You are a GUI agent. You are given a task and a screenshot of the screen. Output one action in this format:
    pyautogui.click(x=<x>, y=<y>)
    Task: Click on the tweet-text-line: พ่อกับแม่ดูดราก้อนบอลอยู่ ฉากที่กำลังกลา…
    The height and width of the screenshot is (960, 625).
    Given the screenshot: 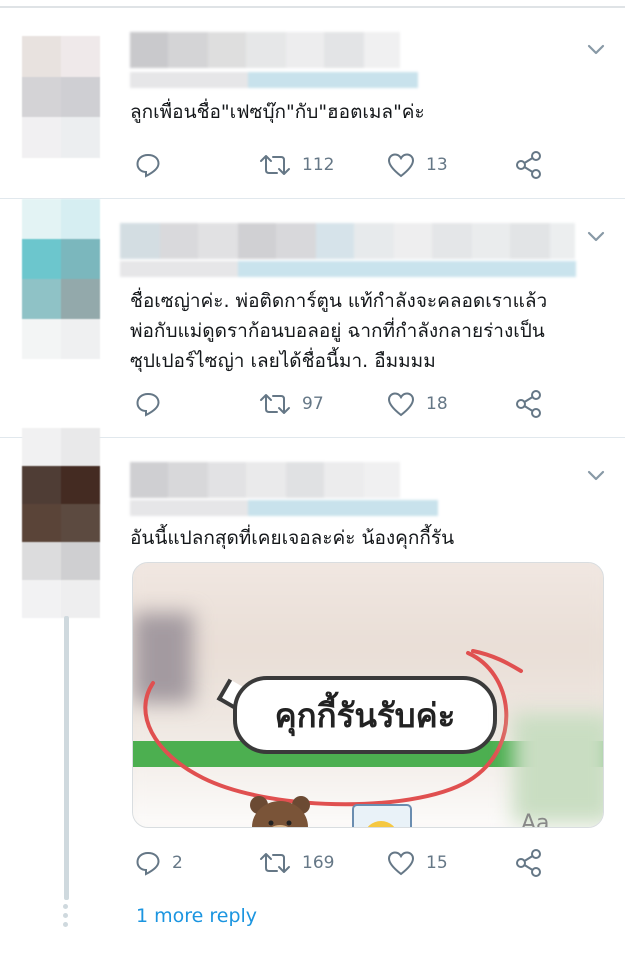 What is the action you would take?
    pyautogui.click(x=337, y=331)
    